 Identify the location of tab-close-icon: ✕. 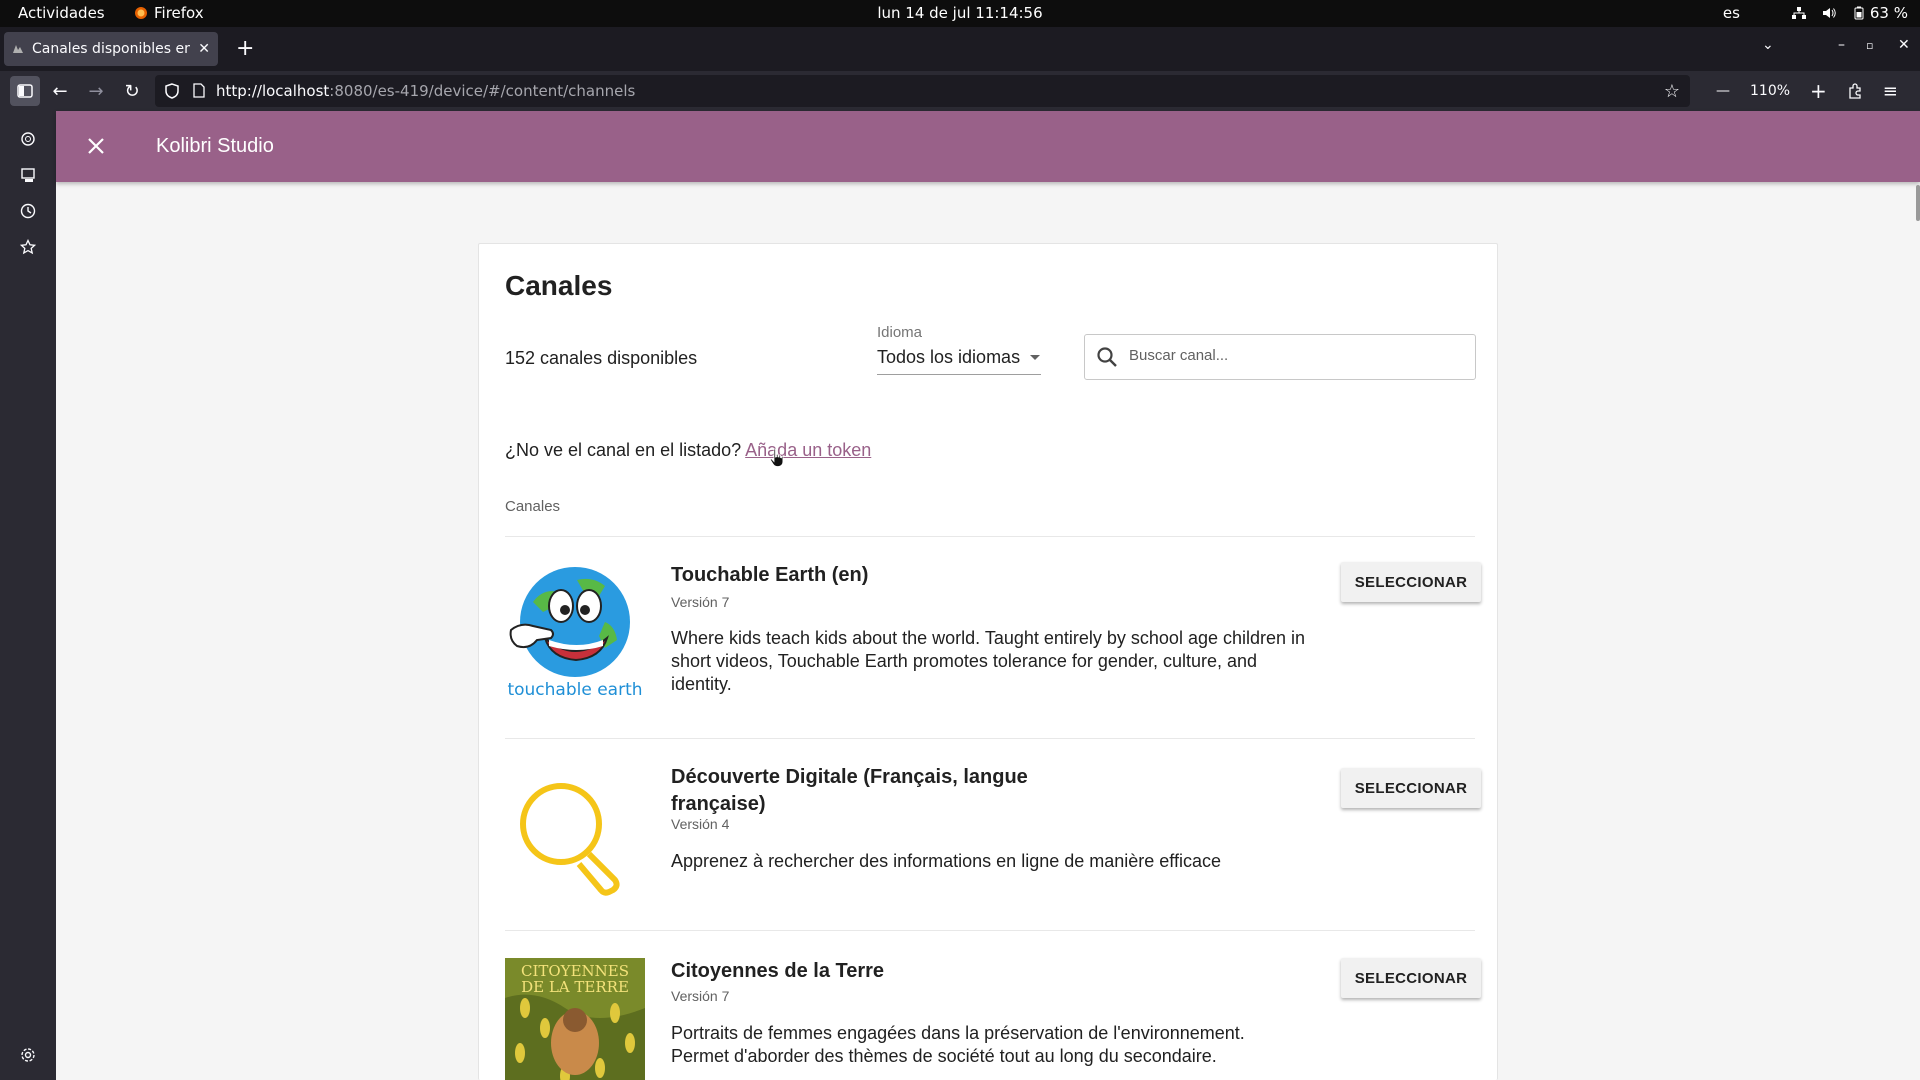
(204, 49).